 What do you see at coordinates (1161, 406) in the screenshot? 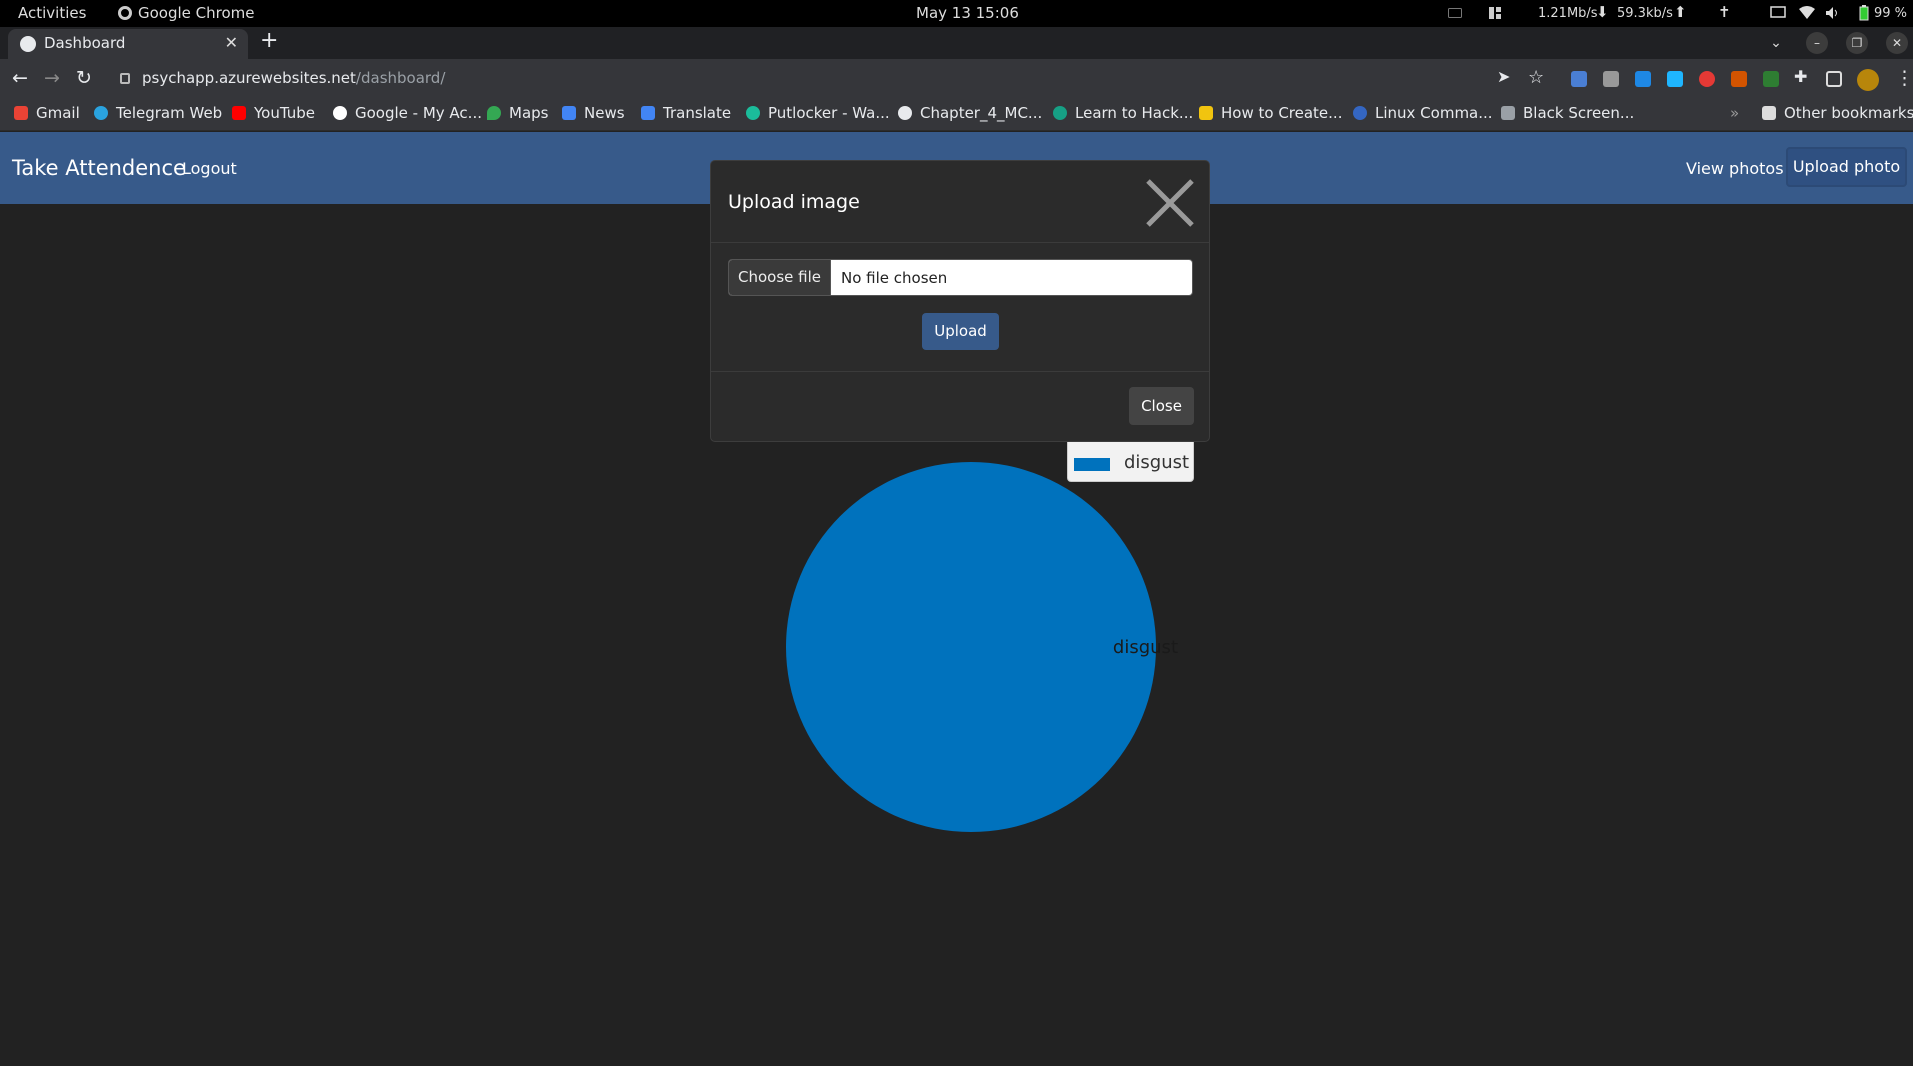
I see `close-button: Close` at bounding box center [1161, 406].